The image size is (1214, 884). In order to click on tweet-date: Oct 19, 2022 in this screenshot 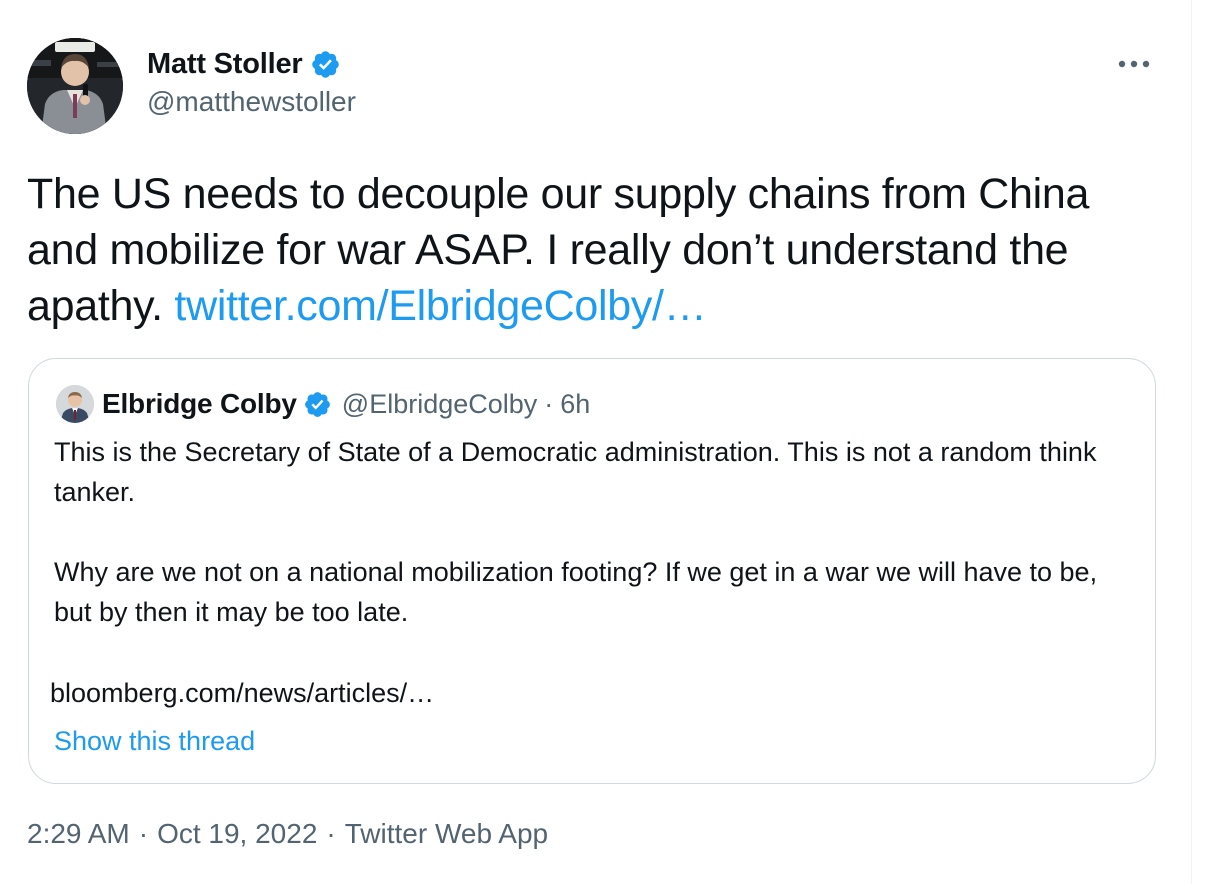, I will do `click(237, 834)`.